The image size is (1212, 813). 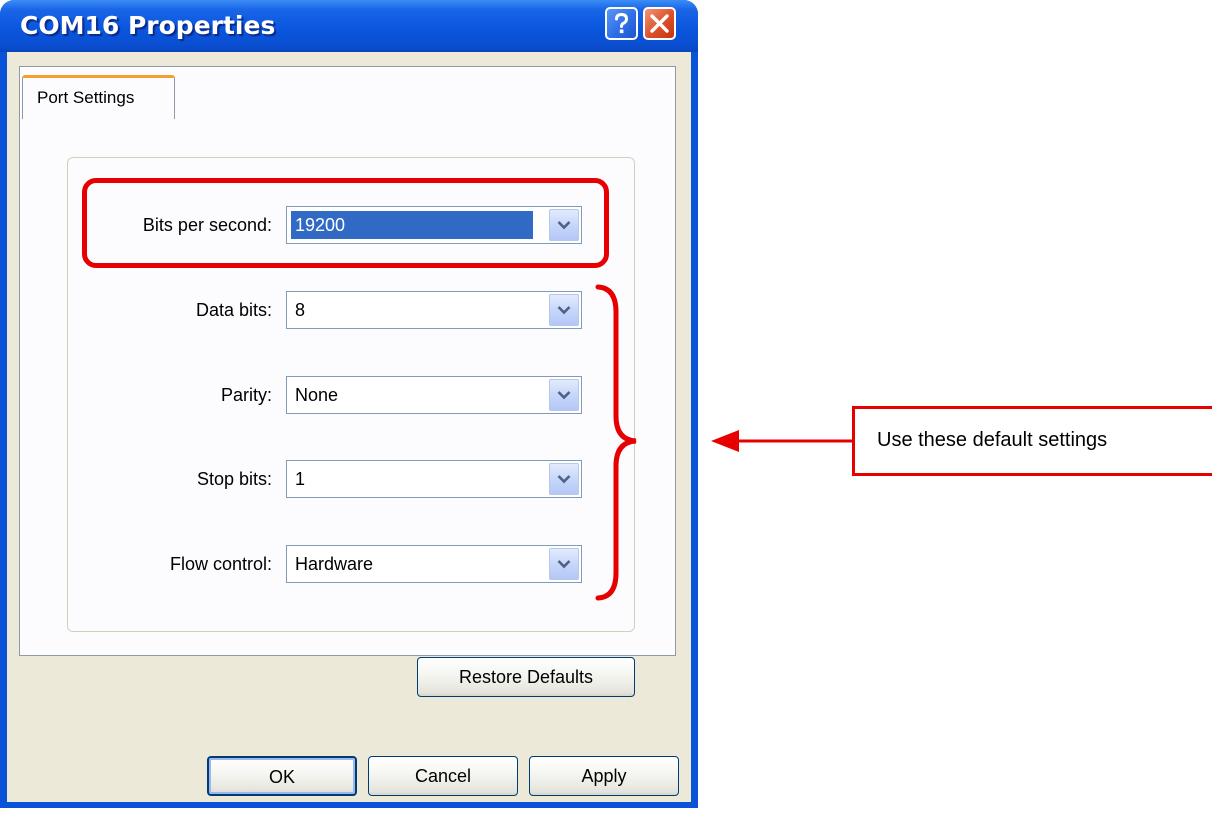 I want to click on arrow-head, so click(x=725, y=441).